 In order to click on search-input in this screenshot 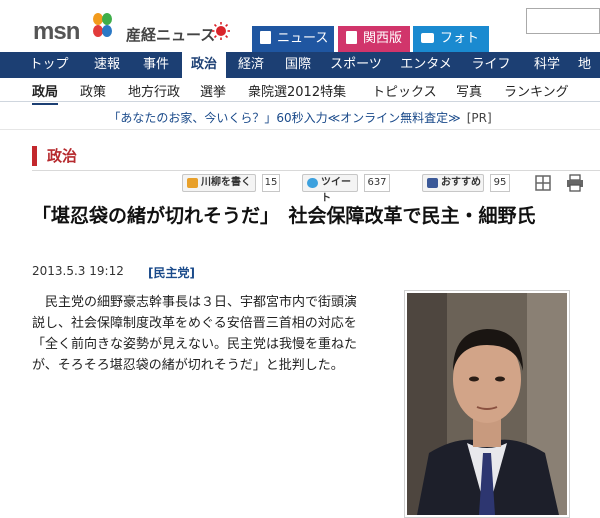, I will do `click(563, 21)`.